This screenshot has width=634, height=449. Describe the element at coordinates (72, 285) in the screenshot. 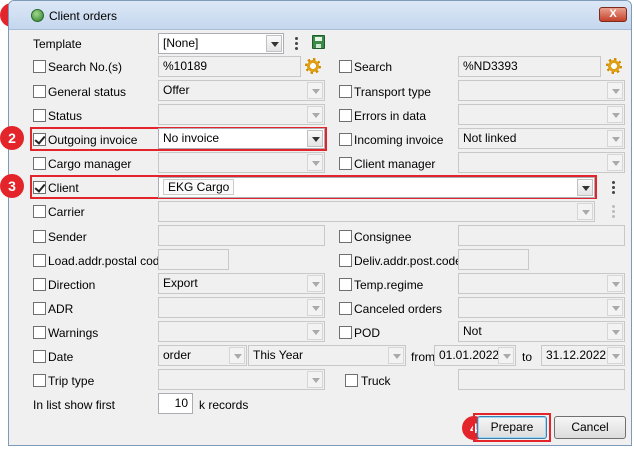

I see `direction-label: Direction` at that location.